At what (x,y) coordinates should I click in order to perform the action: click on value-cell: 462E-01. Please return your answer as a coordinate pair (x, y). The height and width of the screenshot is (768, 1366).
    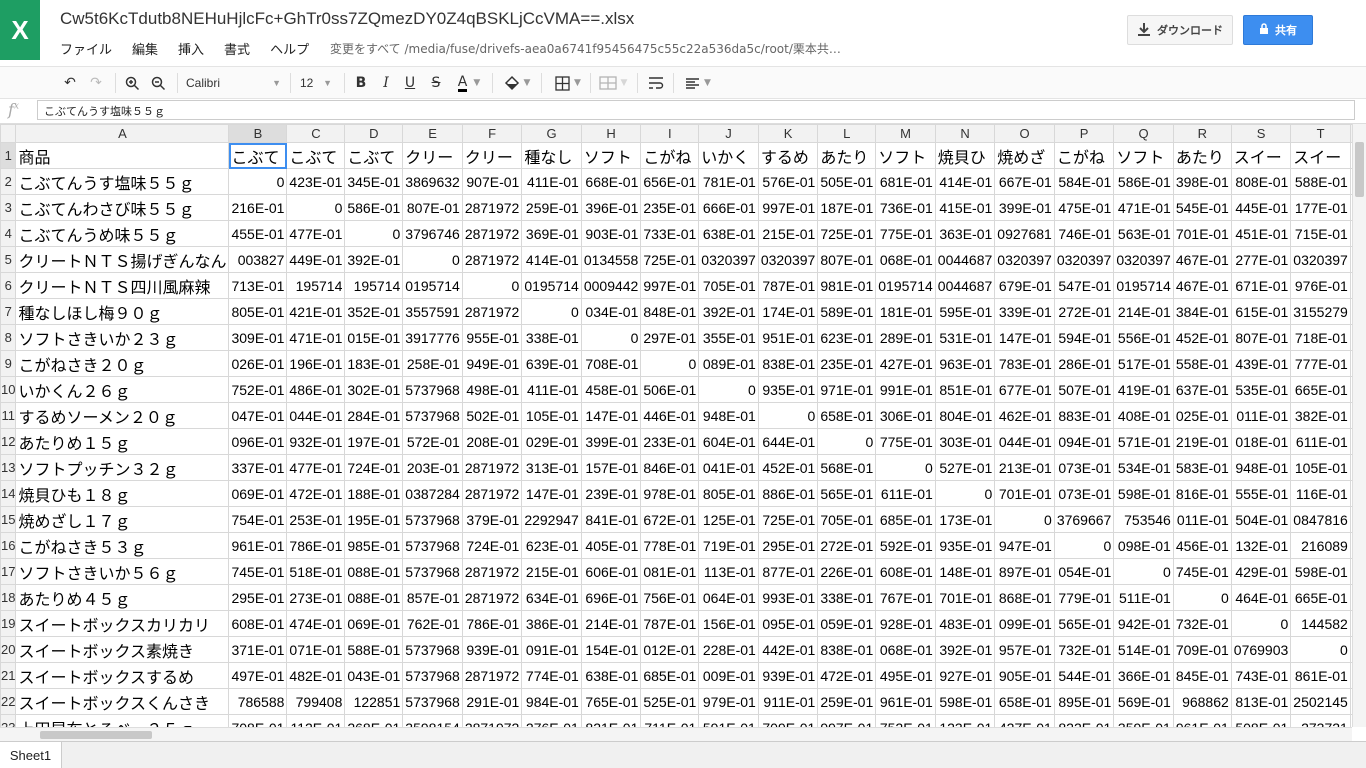
    Looking at the image, I should click on (1024, 415).